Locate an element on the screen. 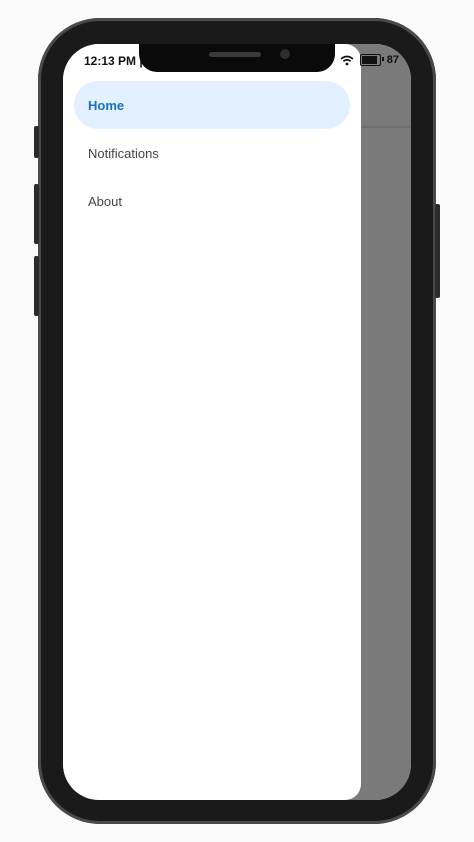 This screenshot has width=474, height=842. drawer-item-about: About is located at coordinates (212, 201).